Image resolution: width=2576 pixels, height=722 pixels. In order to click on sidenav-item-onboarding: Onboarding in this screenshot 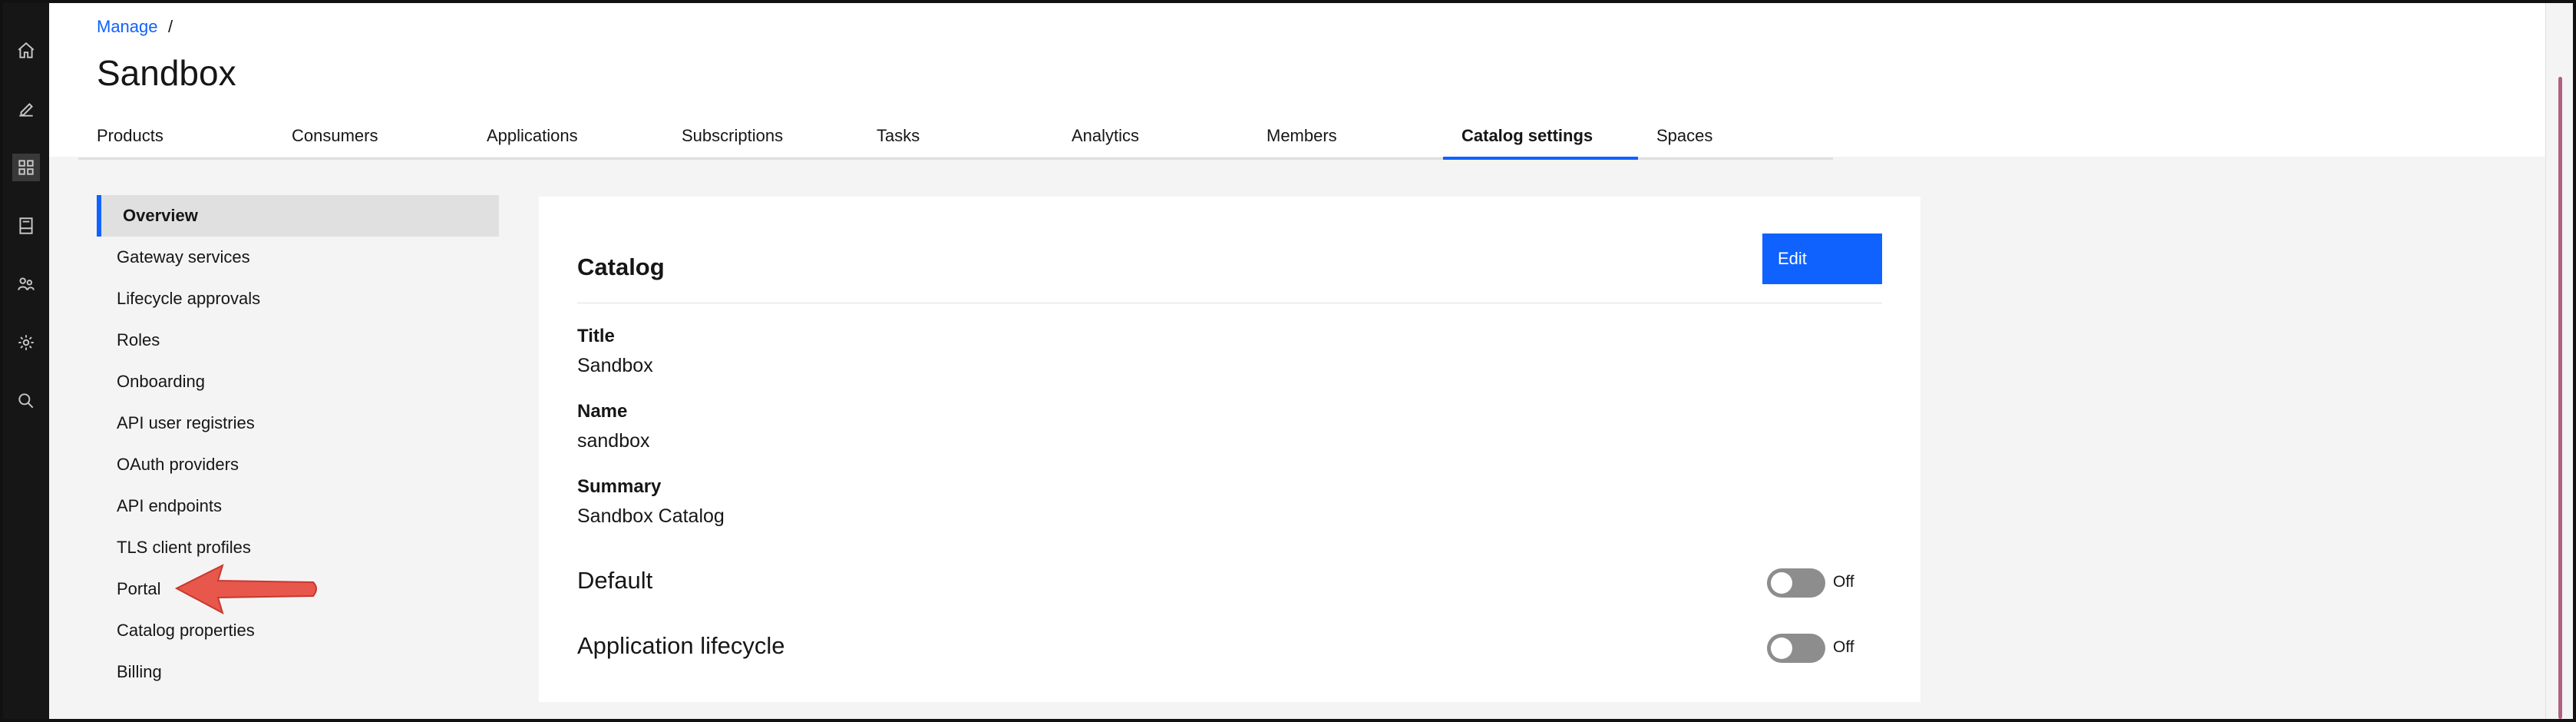, I will do `click(298, 381)`.